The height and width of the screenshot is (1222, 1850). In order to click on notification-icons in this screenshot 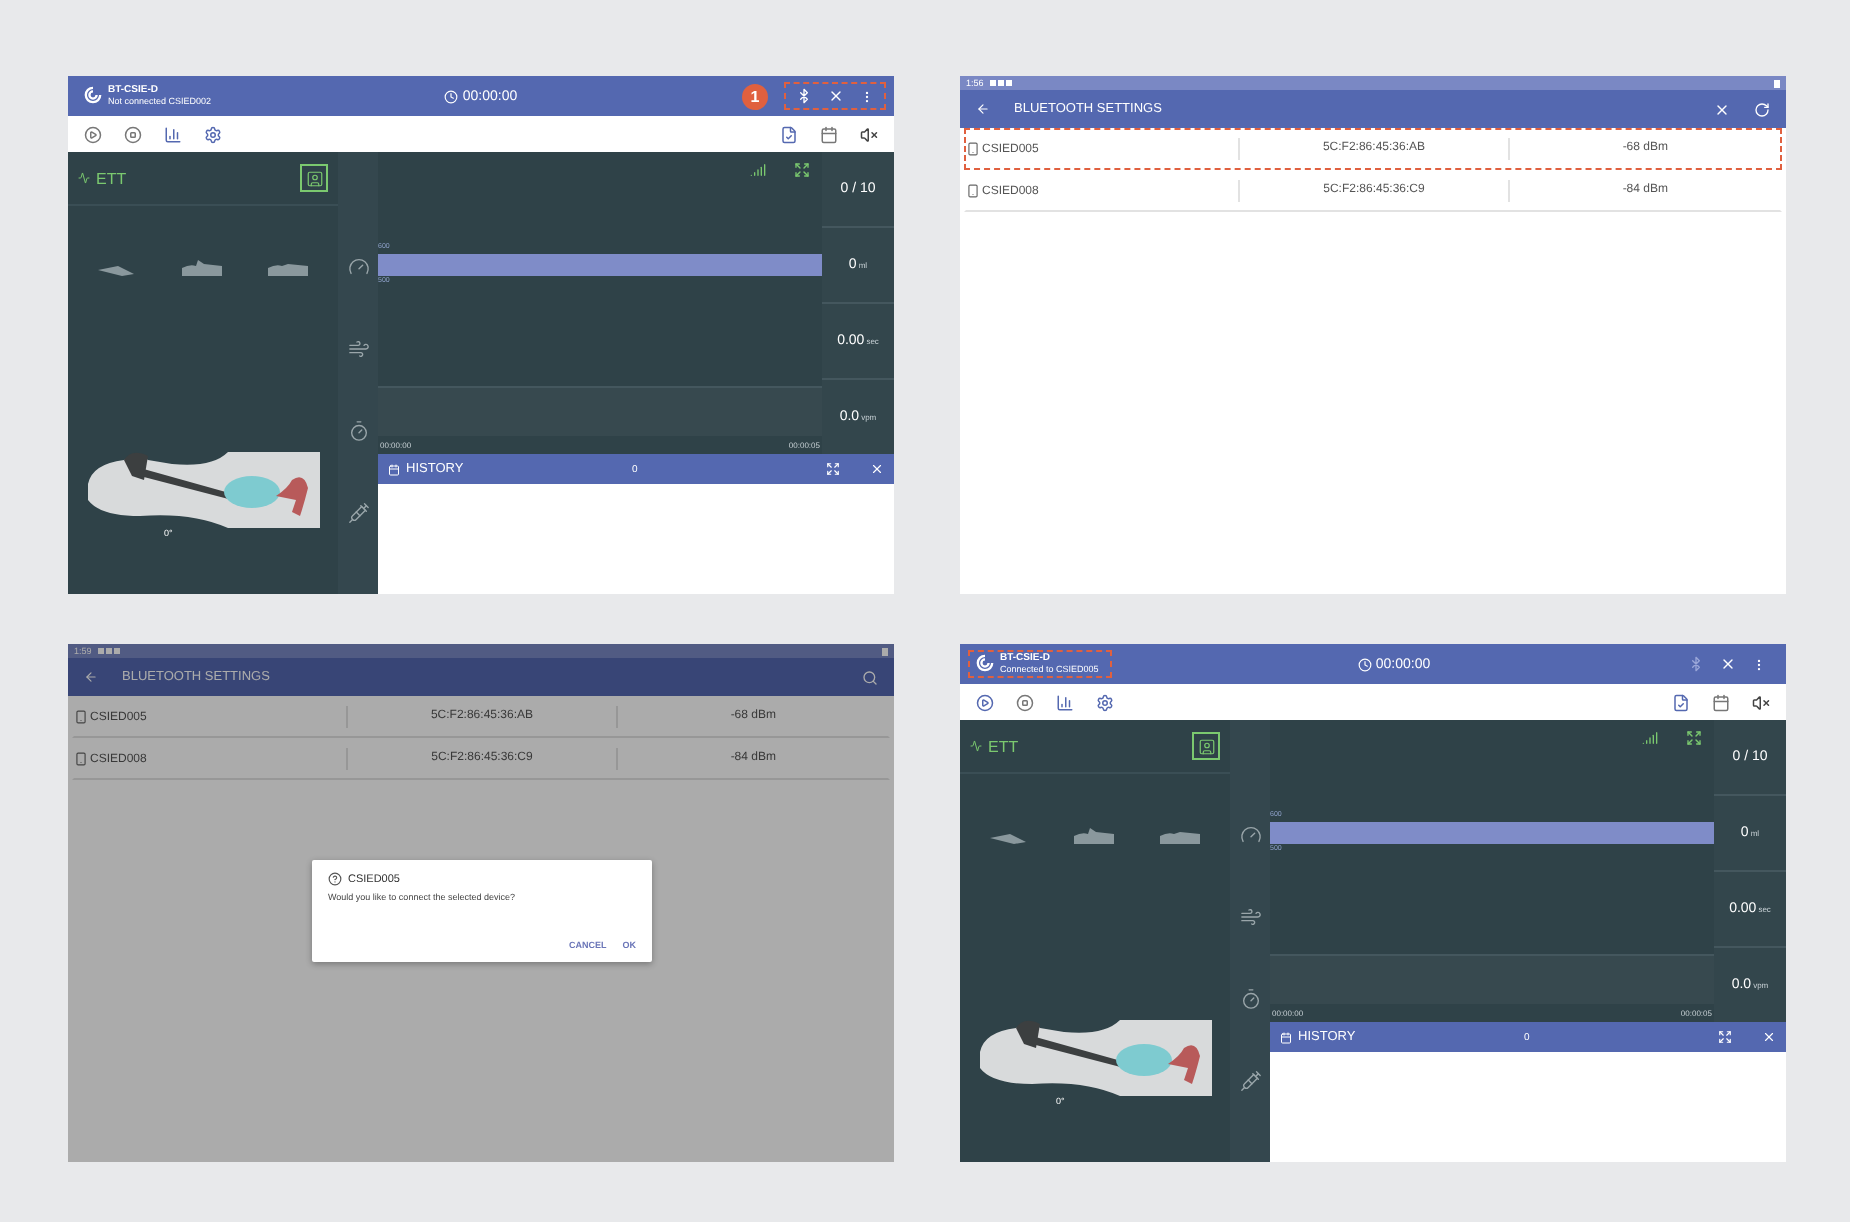, I will do `click(1001, 83)`.